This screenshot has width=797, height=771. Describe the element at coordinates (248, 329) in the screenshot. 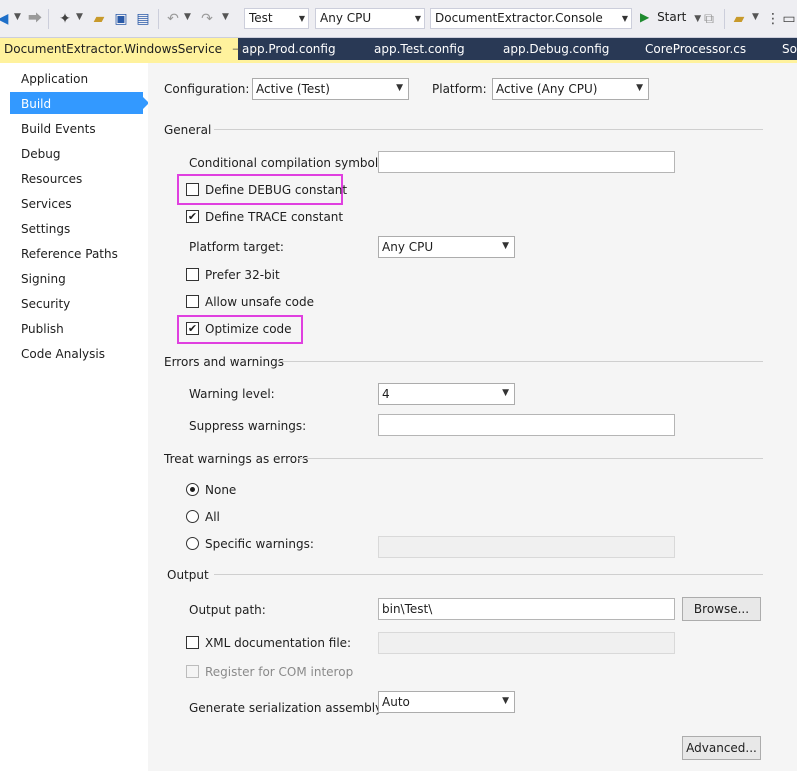

I see `optimize-code-label: Optimize code` at that location.